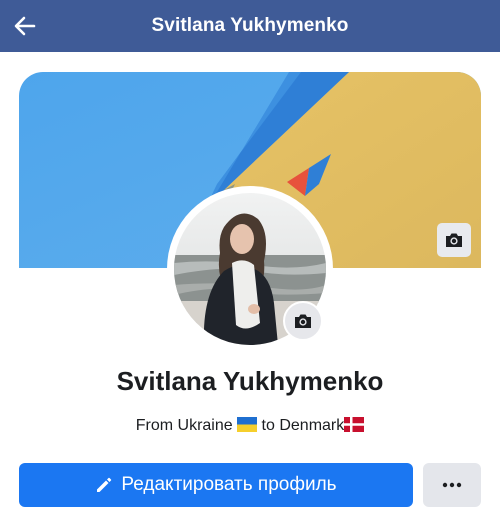  I want to click on bio-from-text: From Ukraine, so click(186, 425).